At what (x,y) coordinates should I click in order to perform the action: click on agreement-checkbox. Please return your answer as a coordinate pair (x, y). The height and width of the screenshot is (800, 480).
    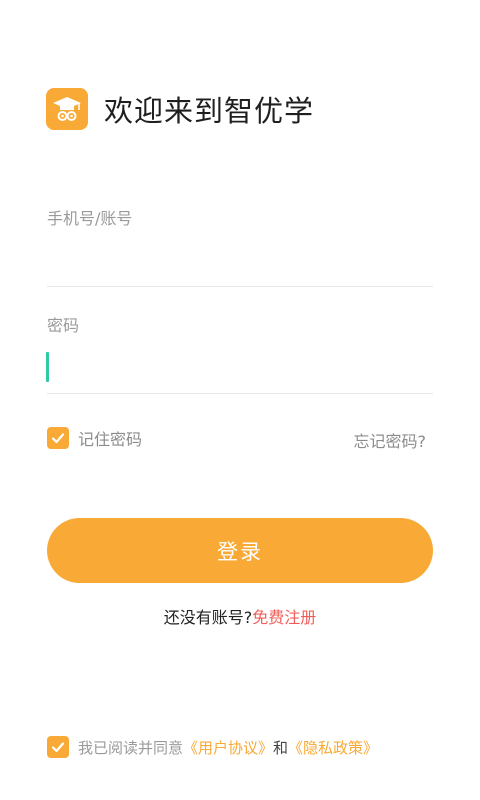
    Looking at the image, I should click on (58, 747).